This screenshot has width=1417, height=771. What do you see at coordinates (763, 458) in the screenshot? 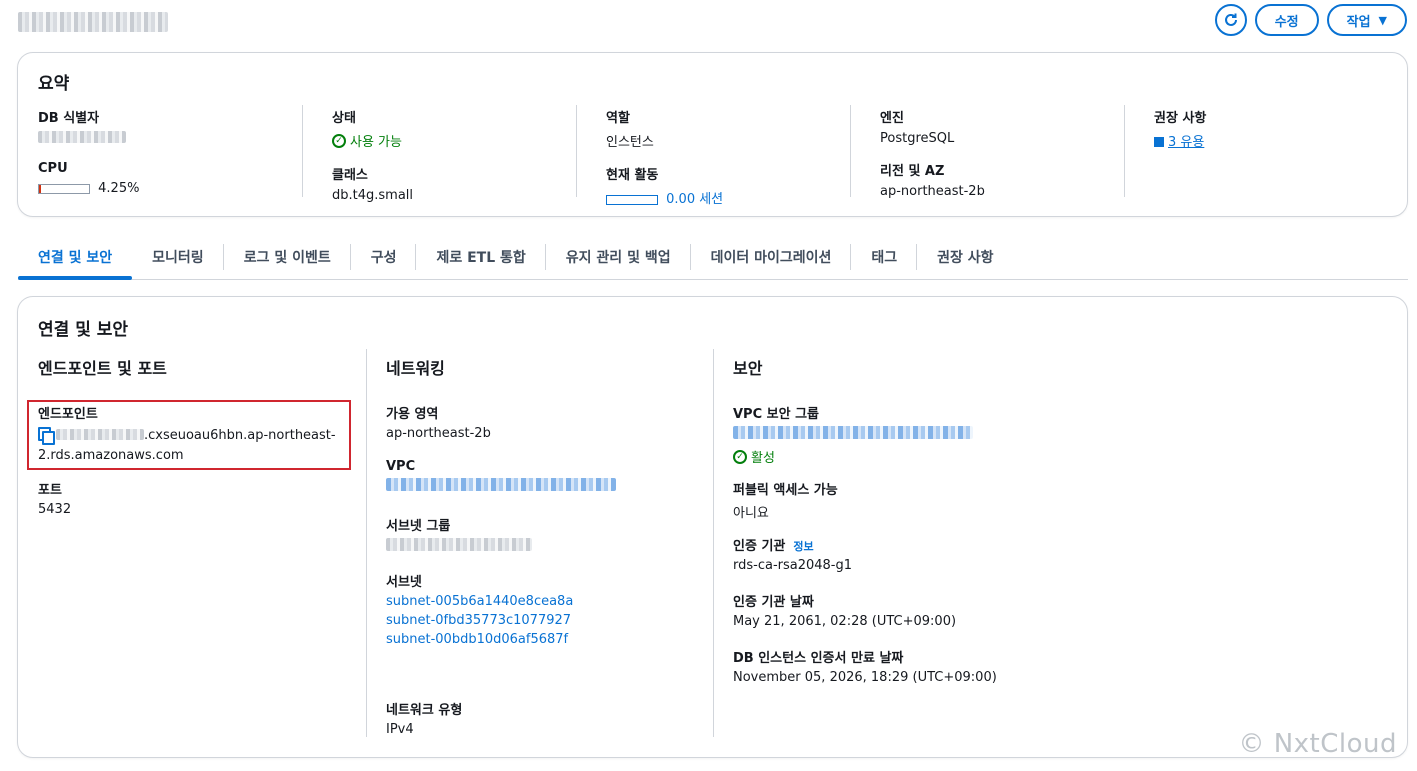
I see `vpc-sg-status: 활성` at bounding box center [763, 458].